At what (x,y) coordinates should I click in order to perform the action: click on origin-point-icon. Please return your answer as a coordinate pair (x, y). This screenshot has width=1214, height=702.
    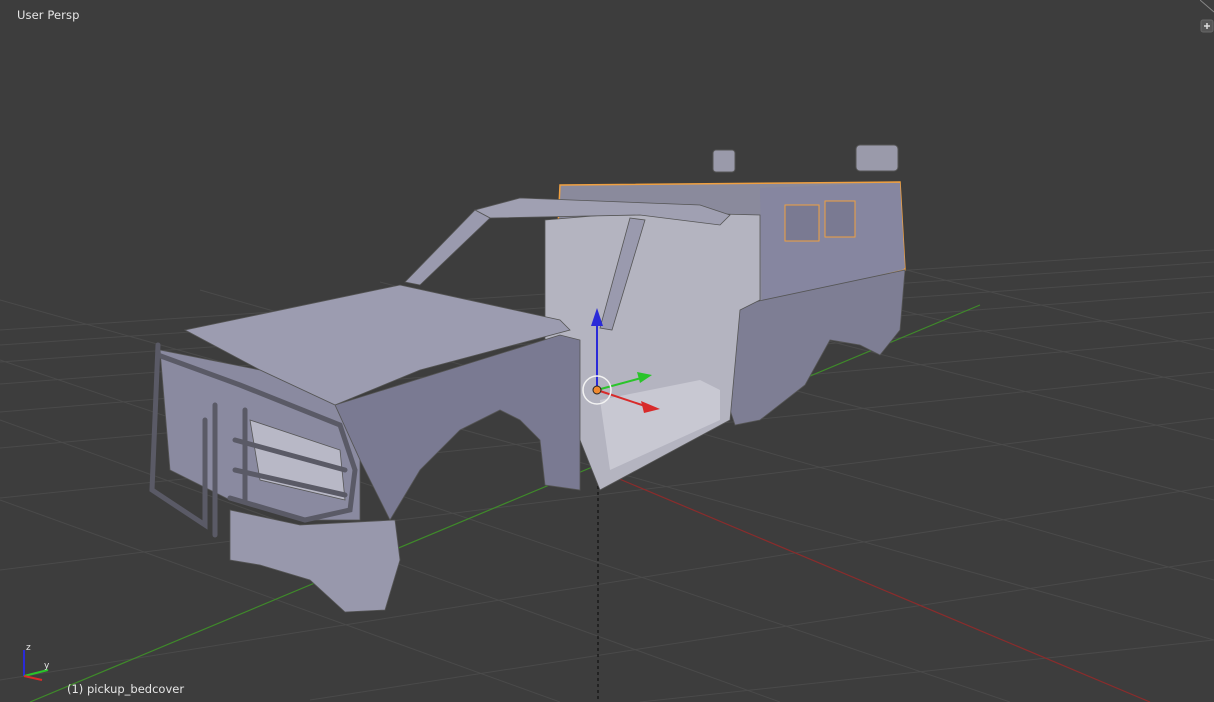
    Looking at the image, I should click on (597, 390).